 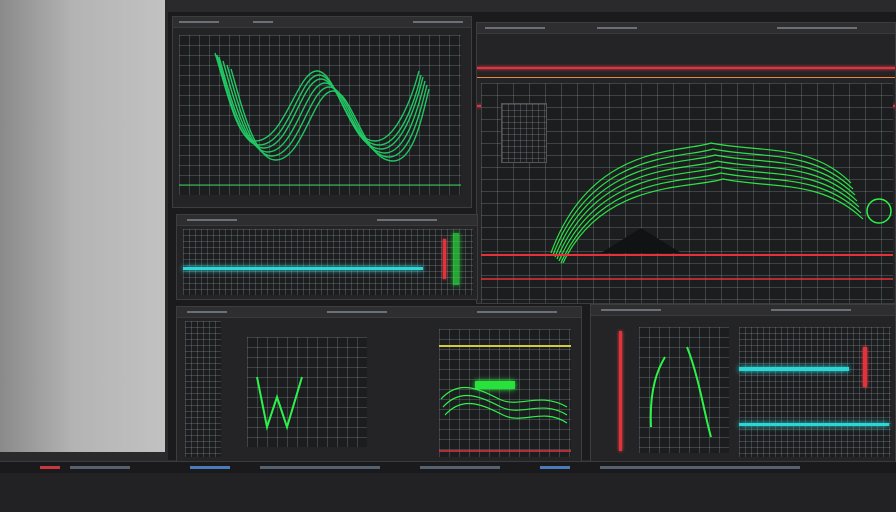 What do you see at coordinates (279, 403) in the screenshot?
I see `analysis-trace-left` at bounding box center [279, 403].